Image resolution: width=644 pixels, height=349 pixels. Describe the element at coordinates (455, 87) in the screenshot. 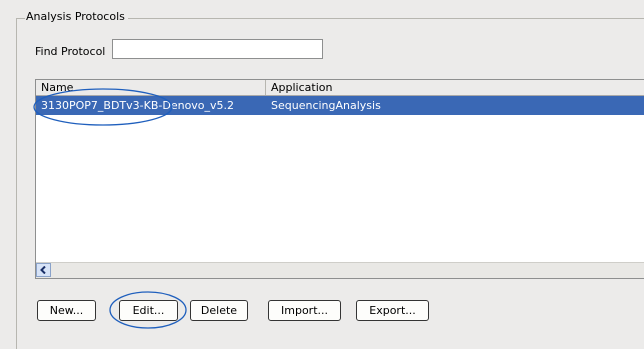

I see `column-header-application: Application` at that location.